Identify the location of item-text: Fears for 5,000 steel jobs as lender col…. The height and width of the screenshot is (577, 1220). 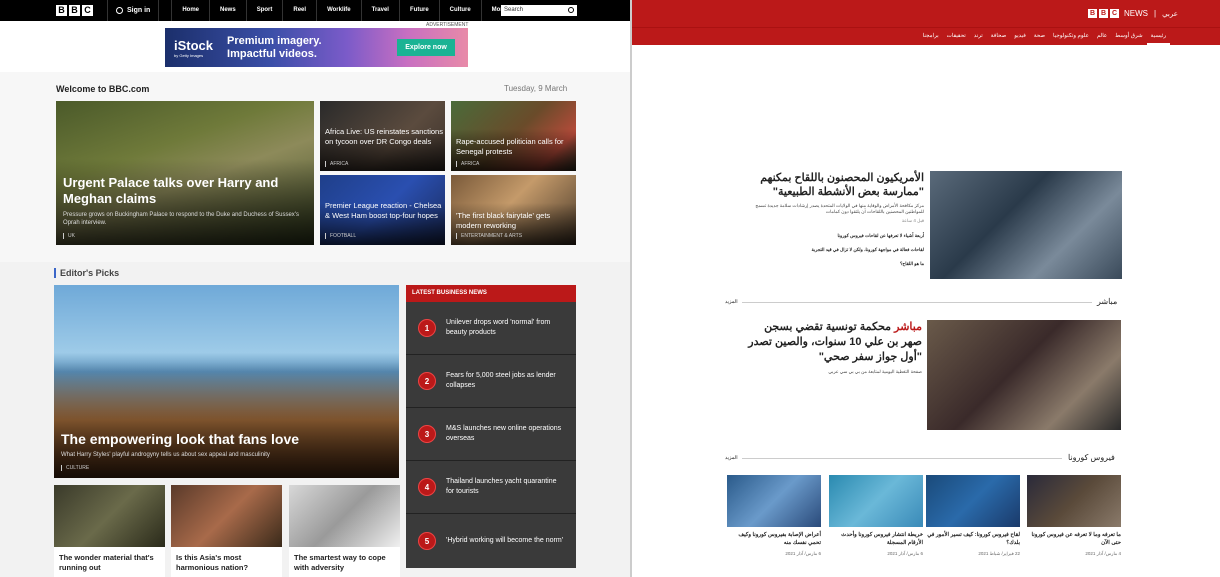
(501, 380).